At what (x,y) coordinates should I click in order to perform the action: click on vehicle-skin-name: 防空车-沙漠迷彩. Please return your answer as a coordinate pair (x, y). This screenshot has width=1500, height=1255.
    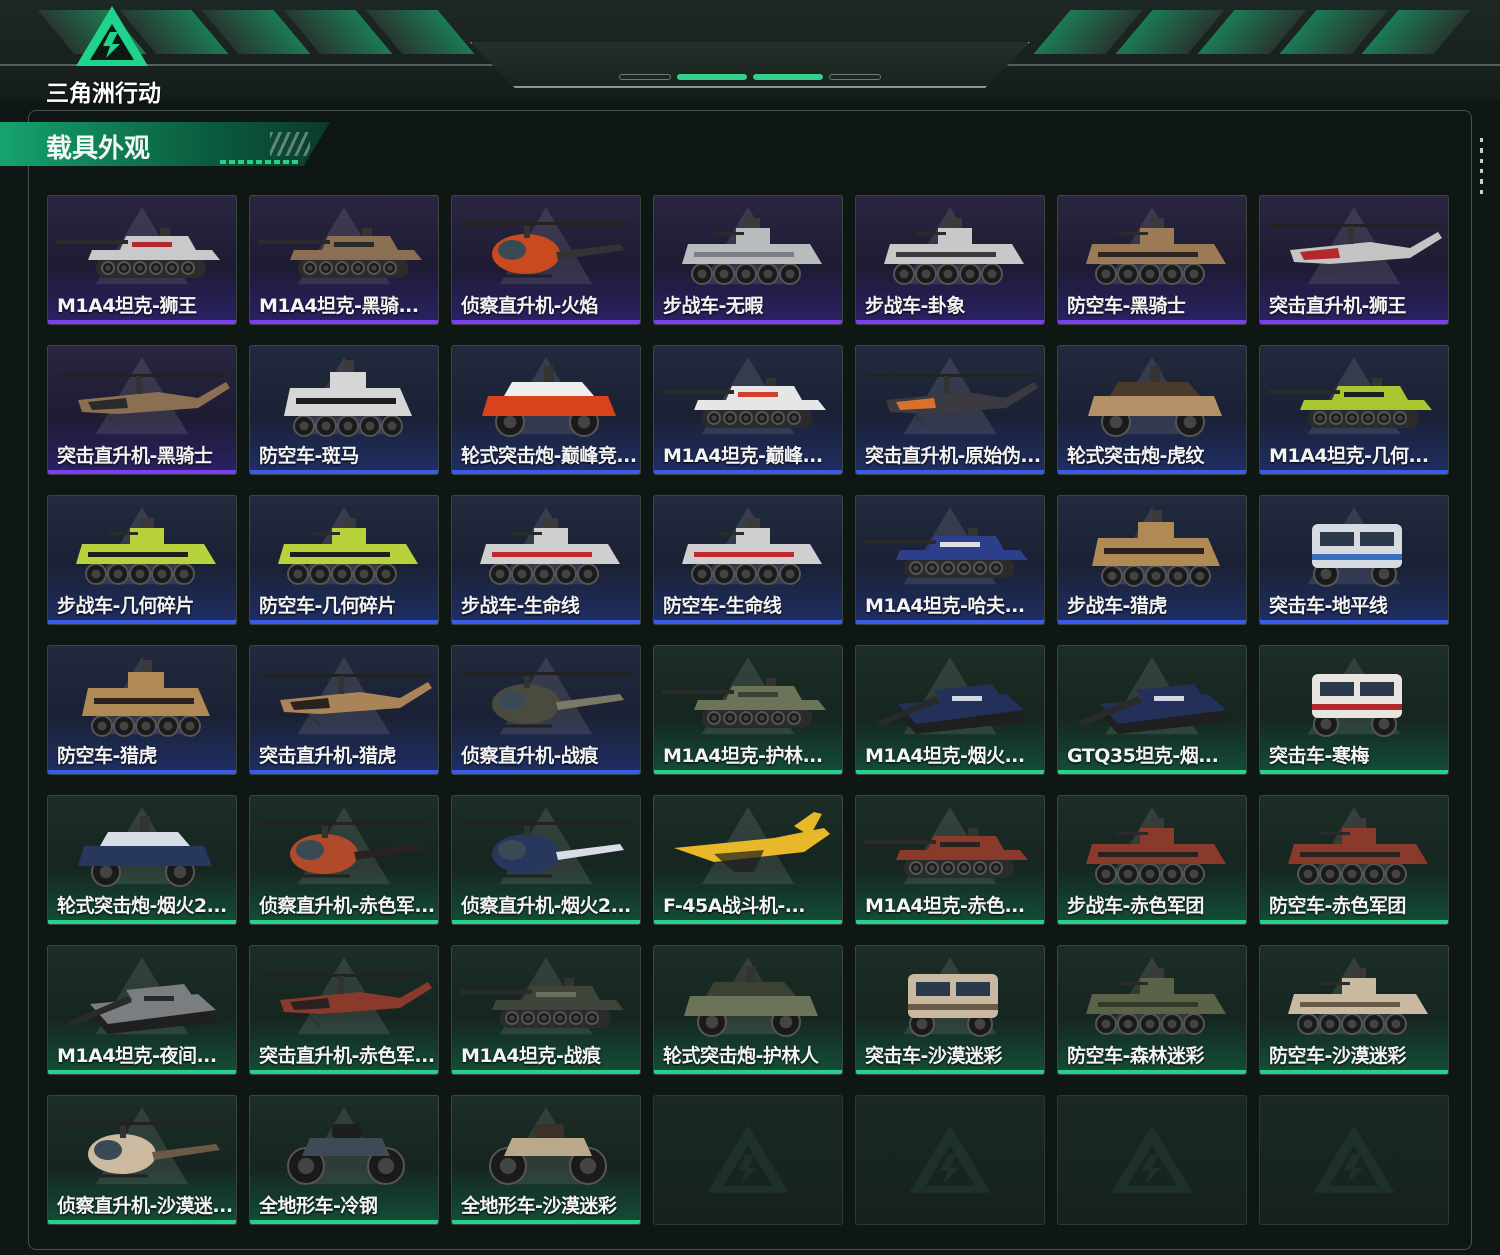
    Looking at the image, I should click on (1337, 1056).